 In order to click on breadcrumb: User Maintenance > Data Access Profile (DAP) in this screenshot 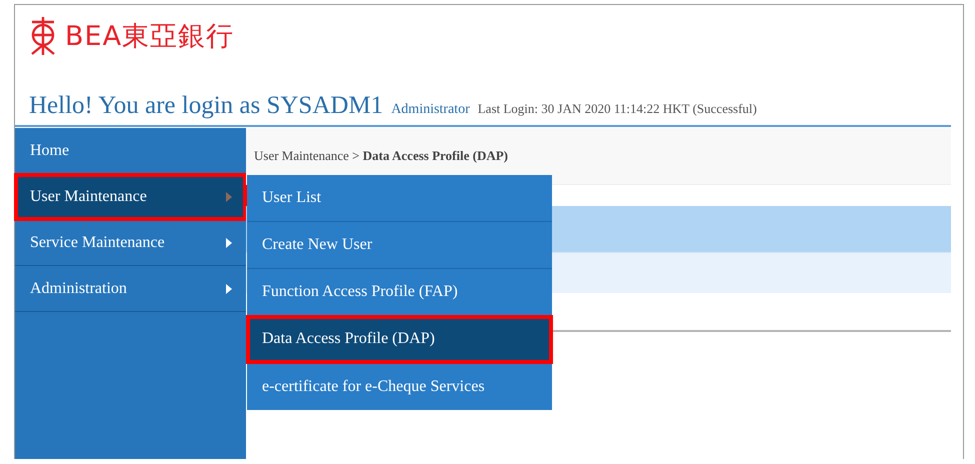, I will do `click(381, 156)`.